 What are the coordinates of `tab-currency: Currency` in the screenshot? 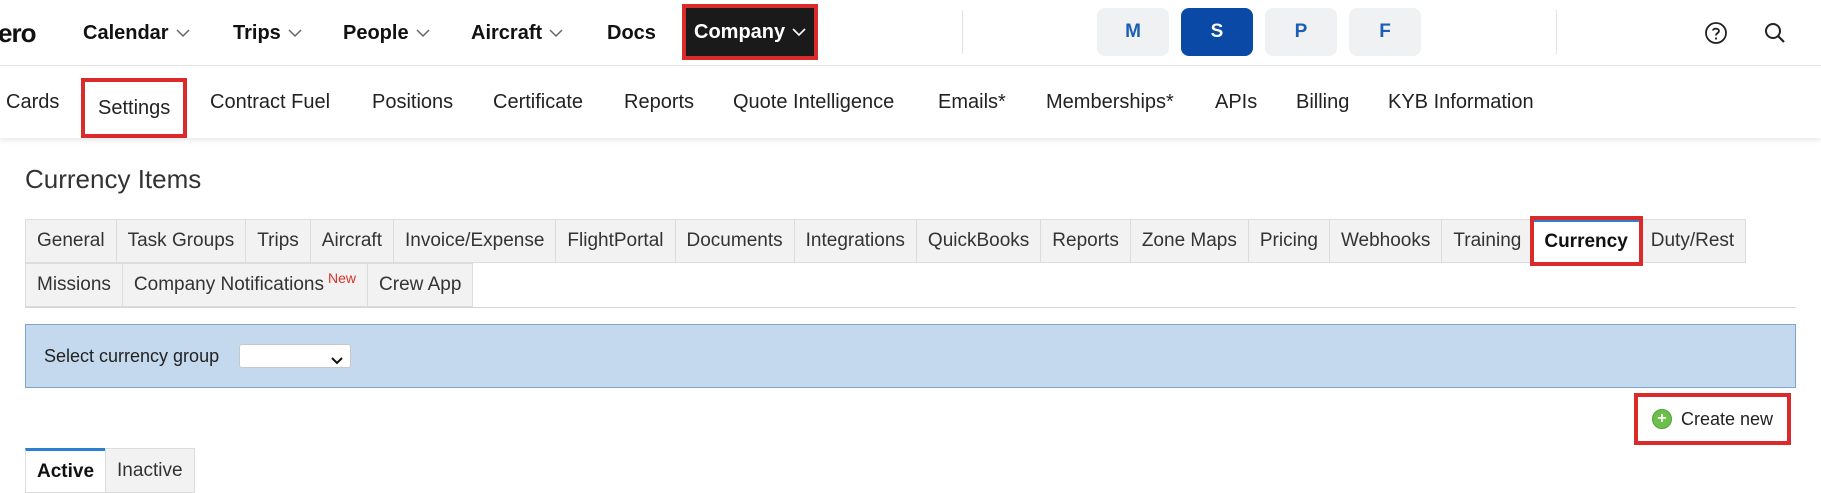 It's located at (1586, 241).